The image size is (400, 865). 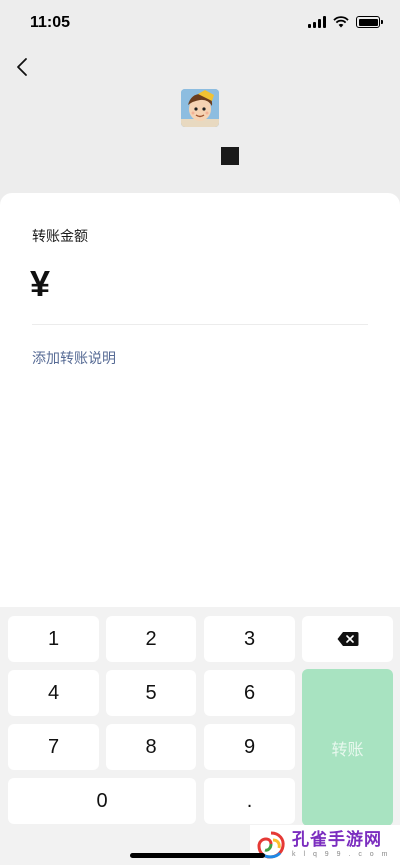 What do you see at coordinates (249, 639) in the screenshot?
I see `key-3: 3` at bounding box center [249, 639].